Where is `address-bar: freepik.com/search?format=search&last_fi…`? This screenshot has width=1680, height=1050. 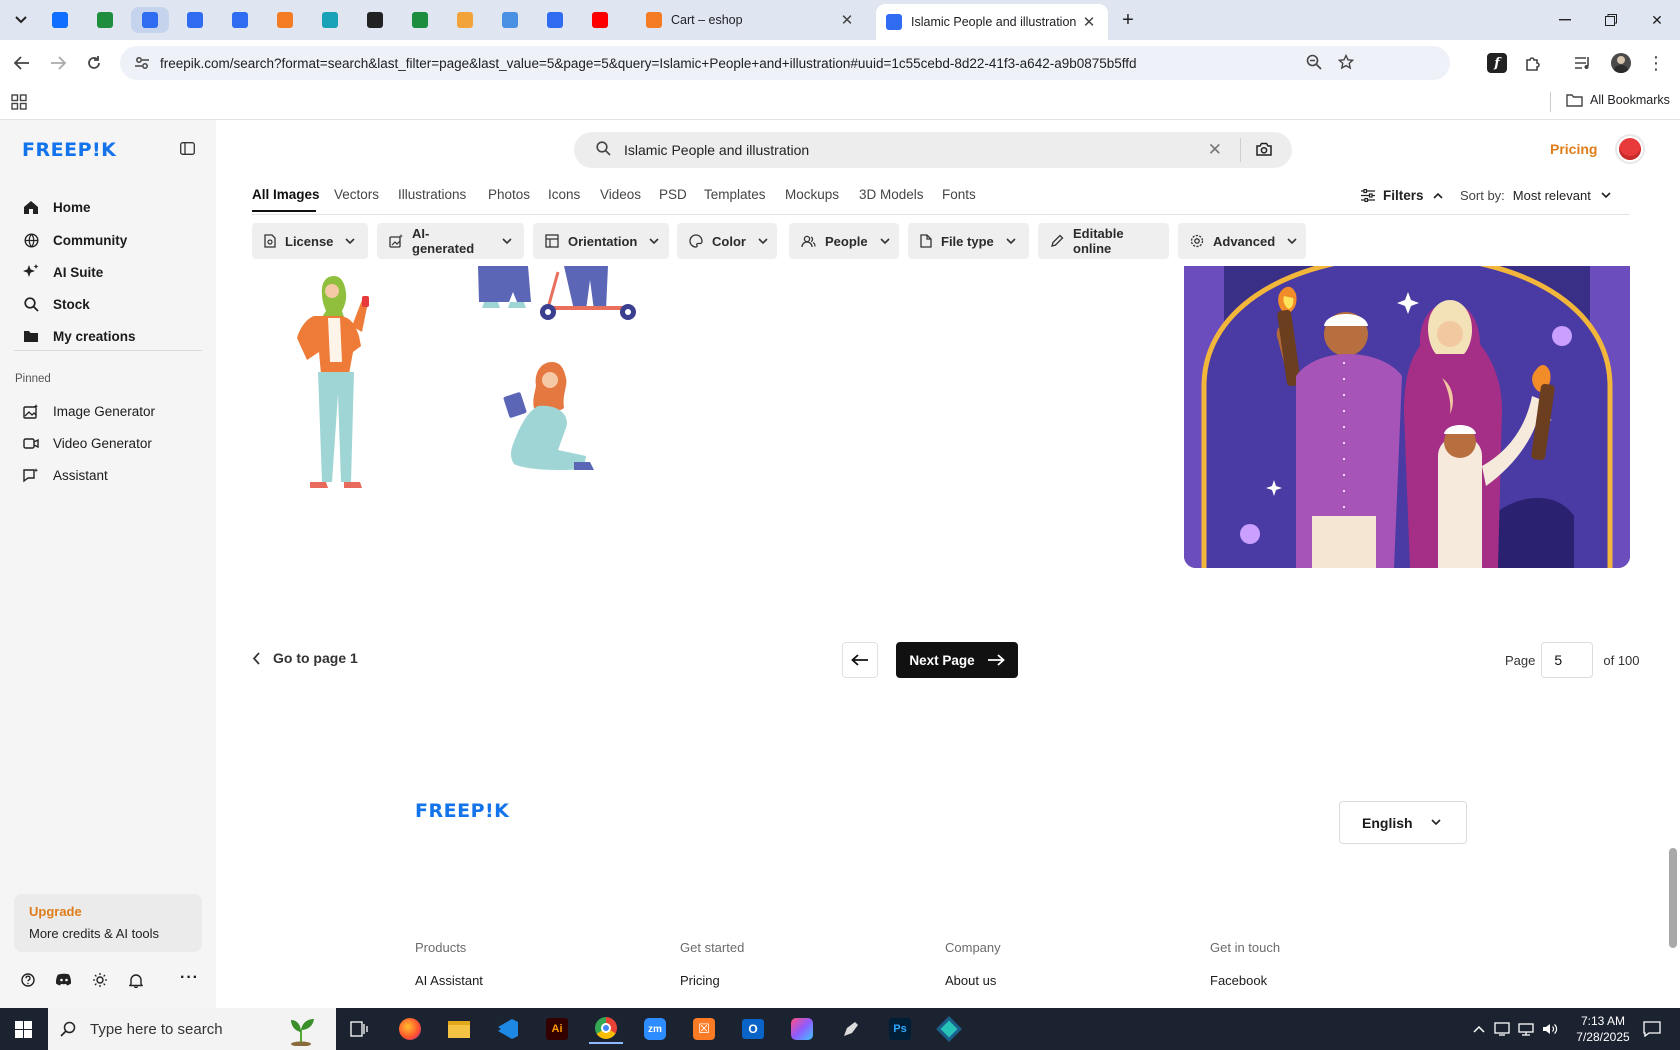
address-bar: freepik.com/search?format=search&last_fi… is located at coordinates (785, 63).